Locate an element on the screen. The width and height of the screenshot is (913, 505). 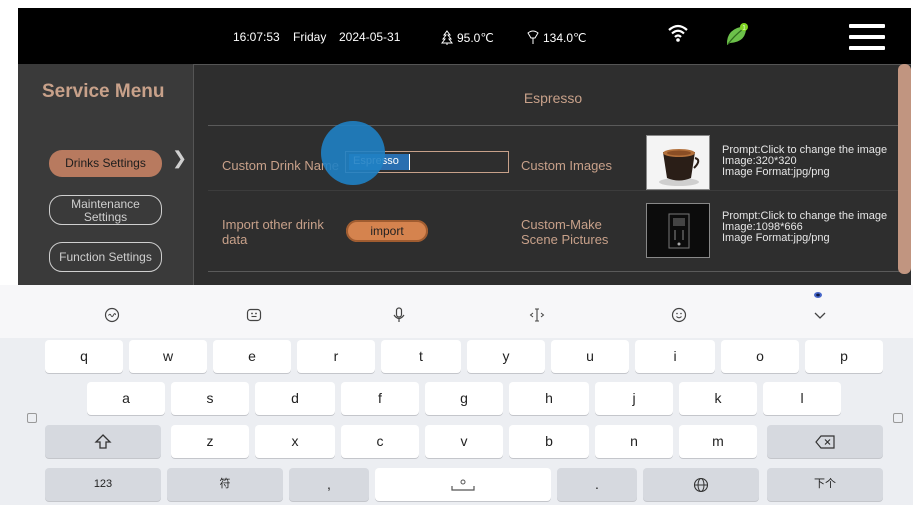
keyboard-brand-icon is located at coordinates (818, 295).